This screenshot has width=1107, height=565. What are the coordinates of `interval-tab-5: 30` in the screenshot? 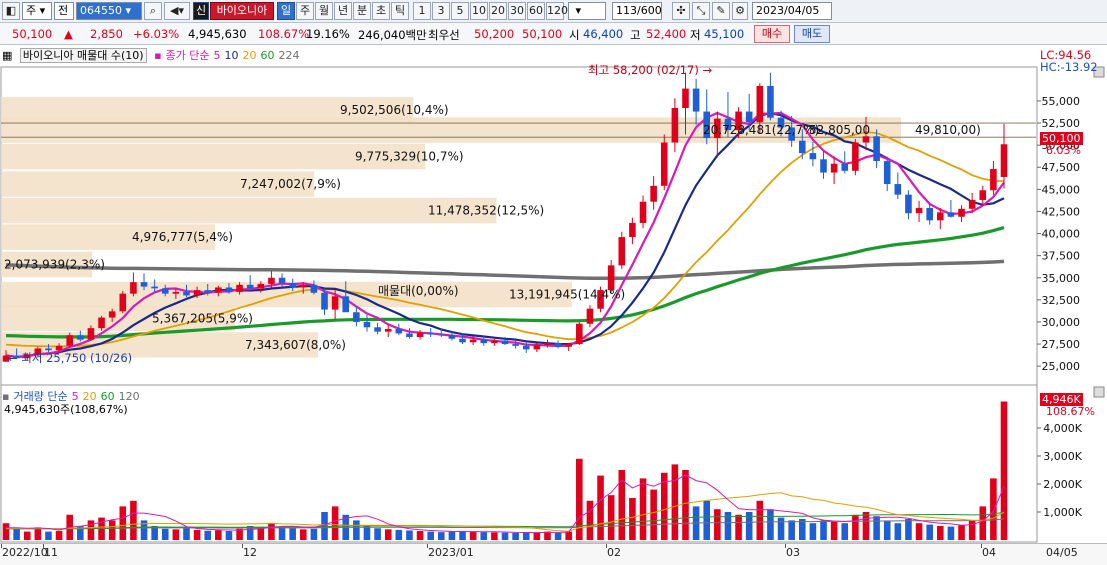 It's located at (517, 11).